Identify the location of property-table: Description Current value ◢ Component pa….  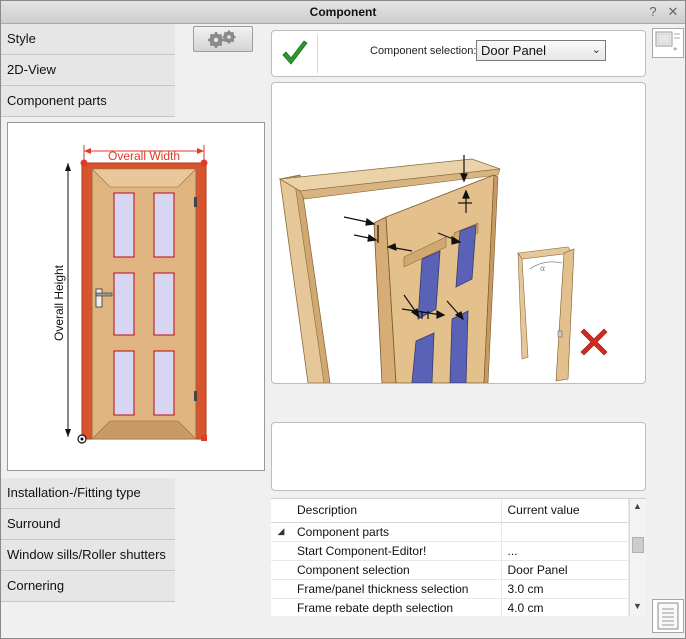
(450, 557).